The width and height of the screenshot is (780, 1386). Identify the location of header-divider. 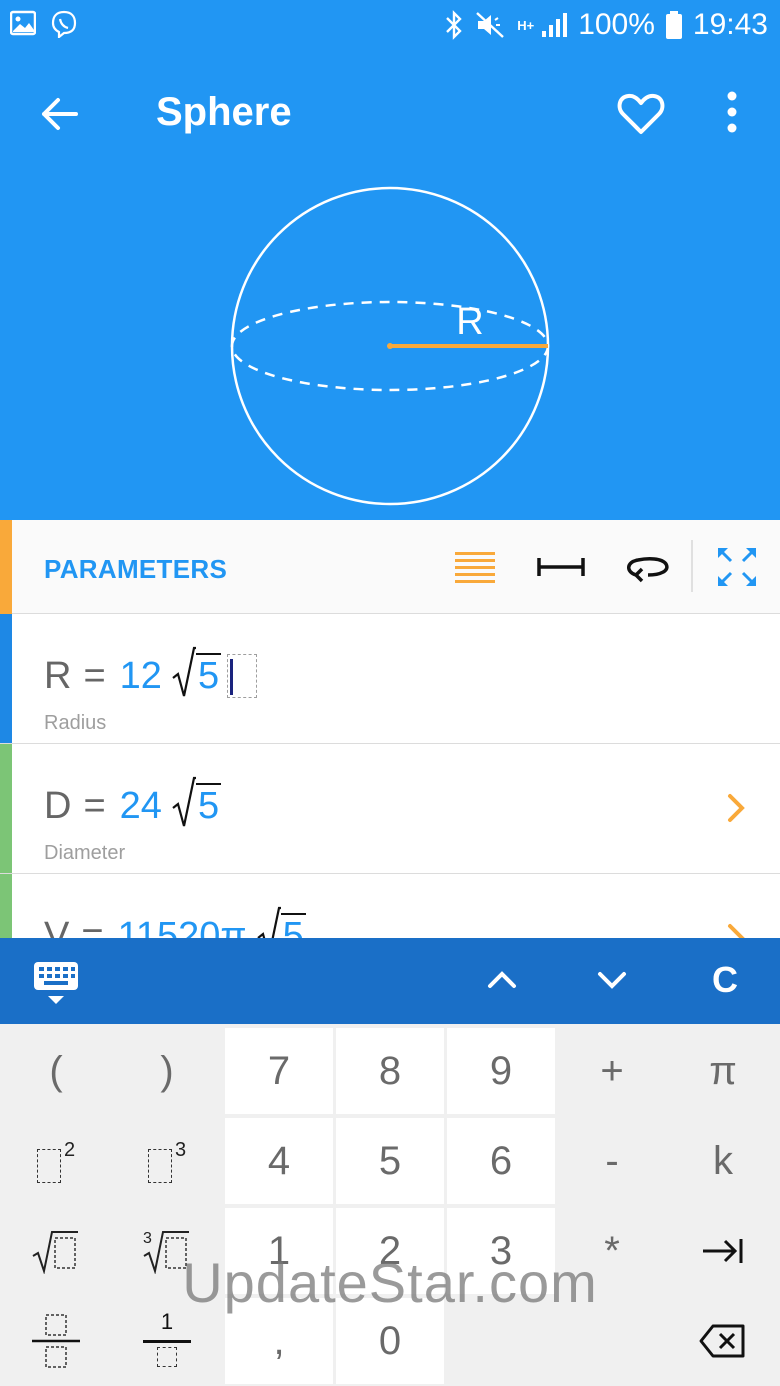
(692, 566).